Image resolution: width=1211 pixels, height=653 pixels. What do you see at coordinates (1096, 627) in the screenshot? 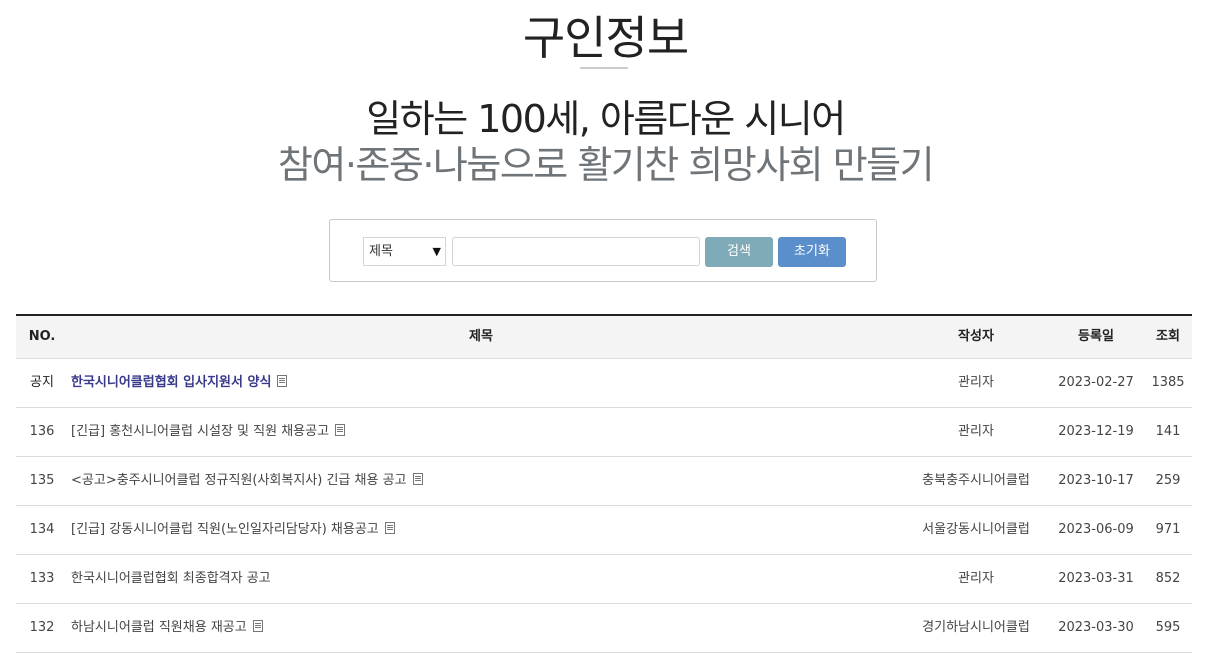
I see `row-date: 2023-03-30` at bounding box center [1096, 627].